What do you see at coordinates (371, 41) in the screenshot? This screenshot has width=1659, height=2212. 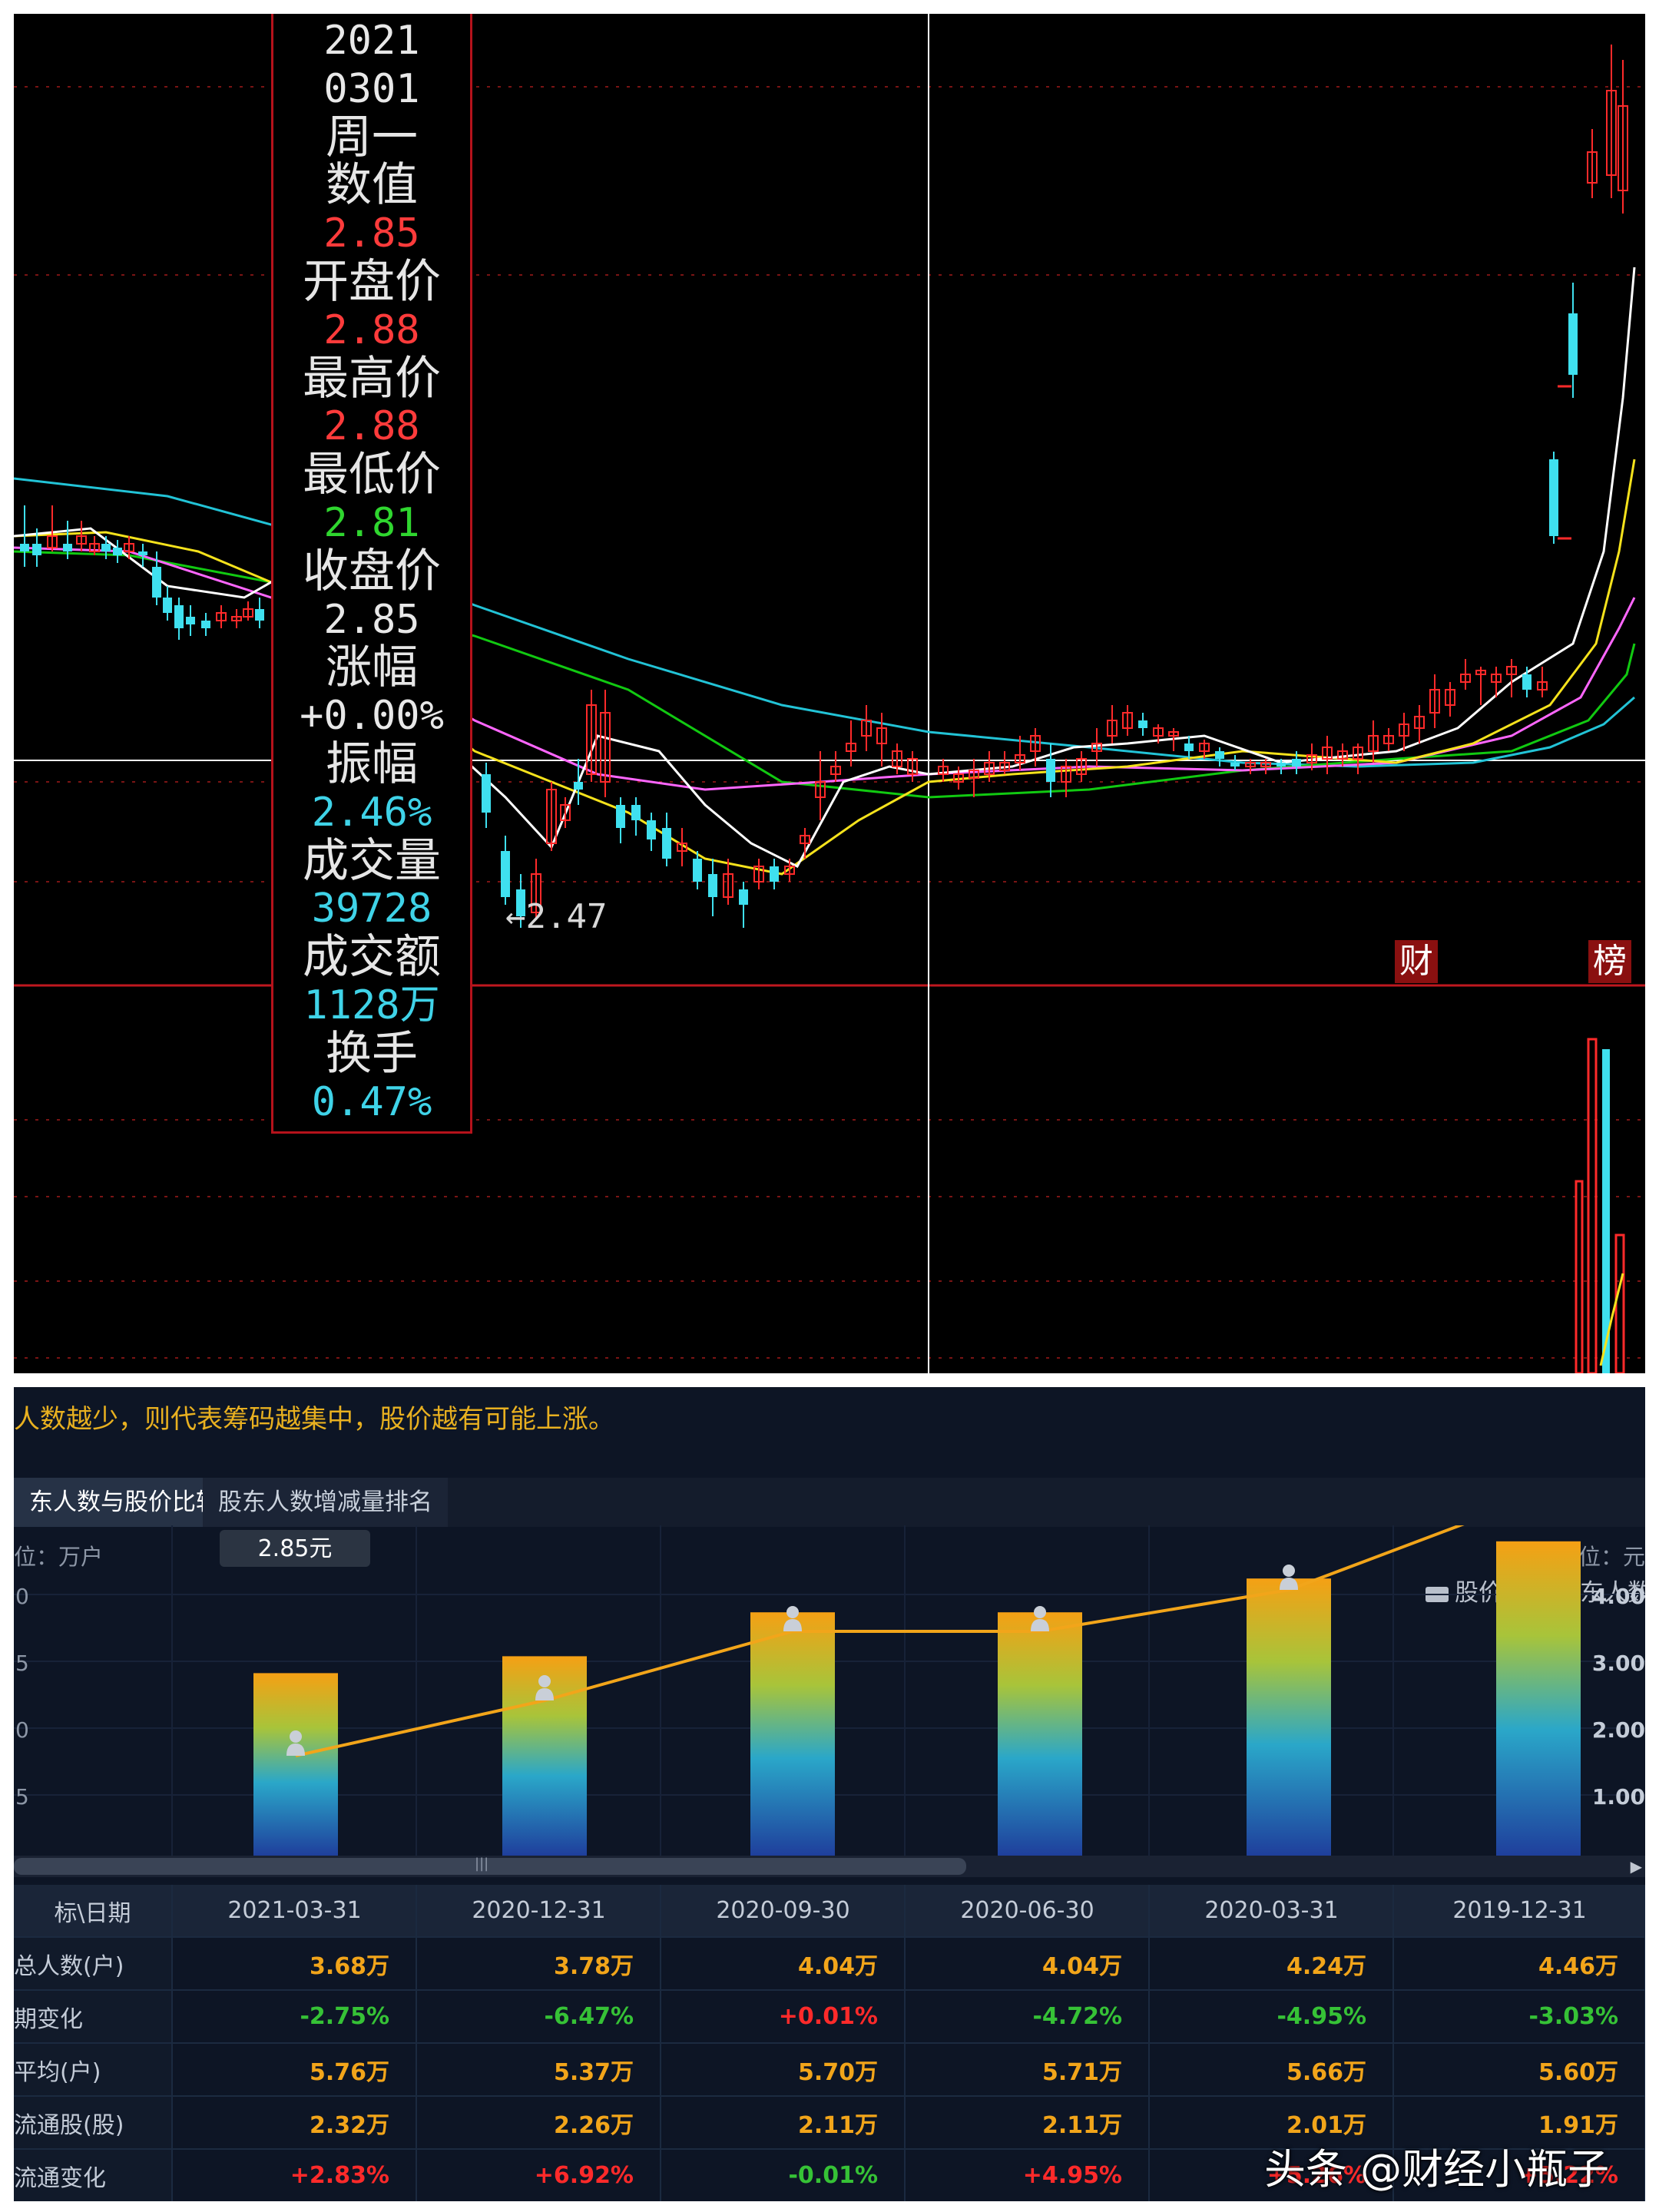 I see `tooltip-line: 2021` at bounding box center [371, 41].